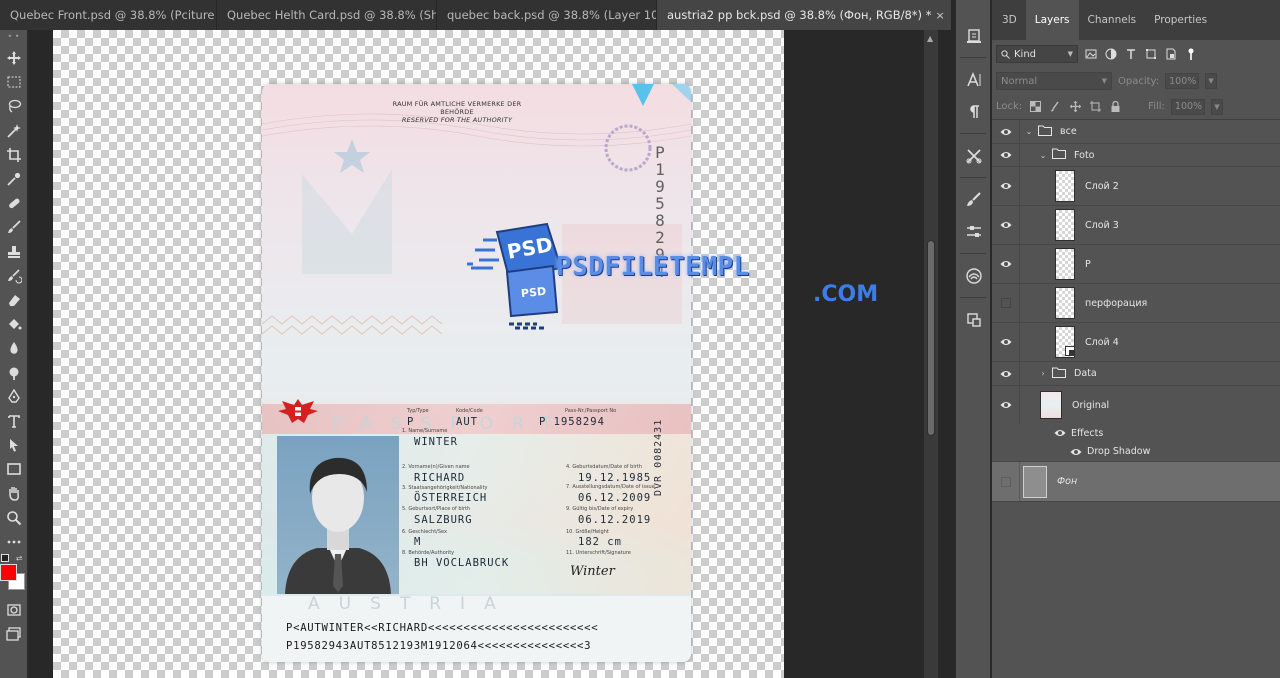  I want to click on layer-row-perforatsiya: перфорация, so click(1136, 303).